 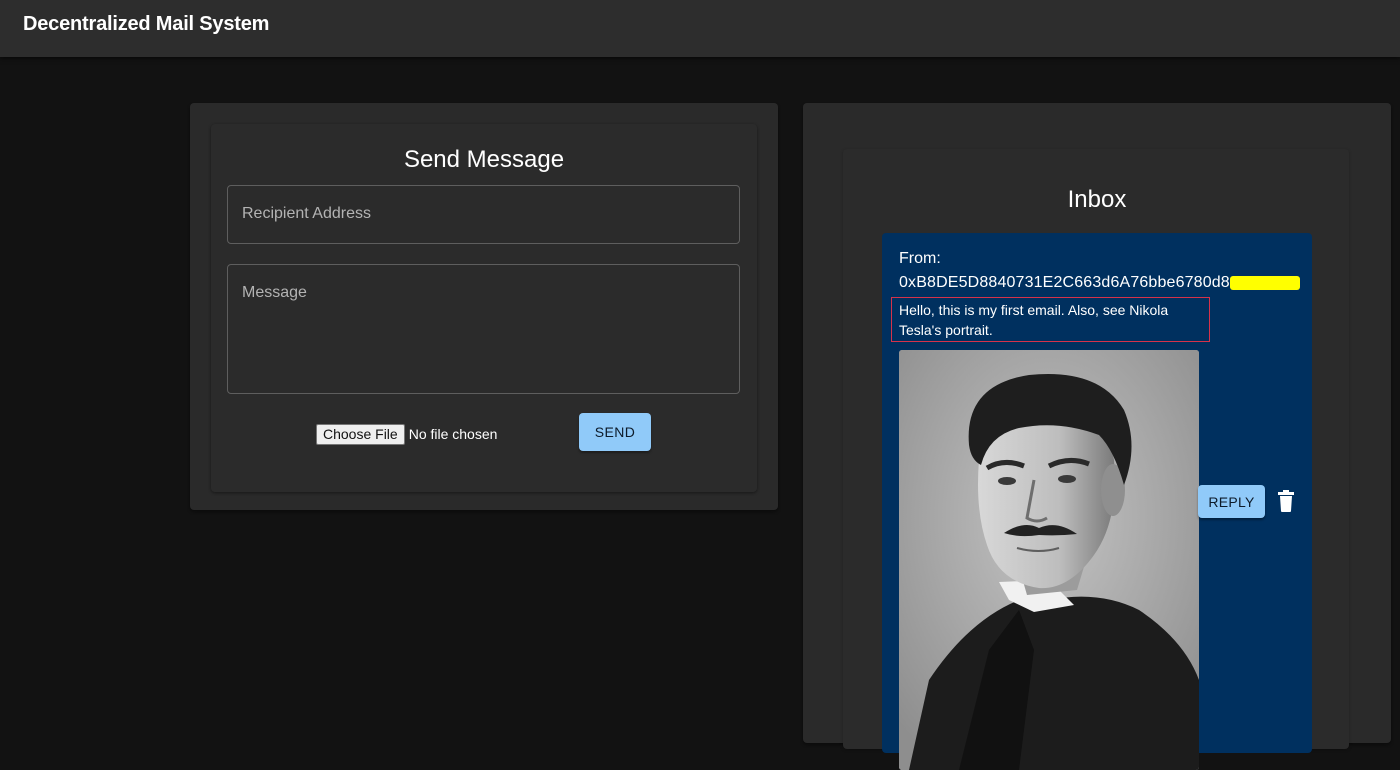 I want to click on choose-file-button: Choose File, so click(x=360, y=434).